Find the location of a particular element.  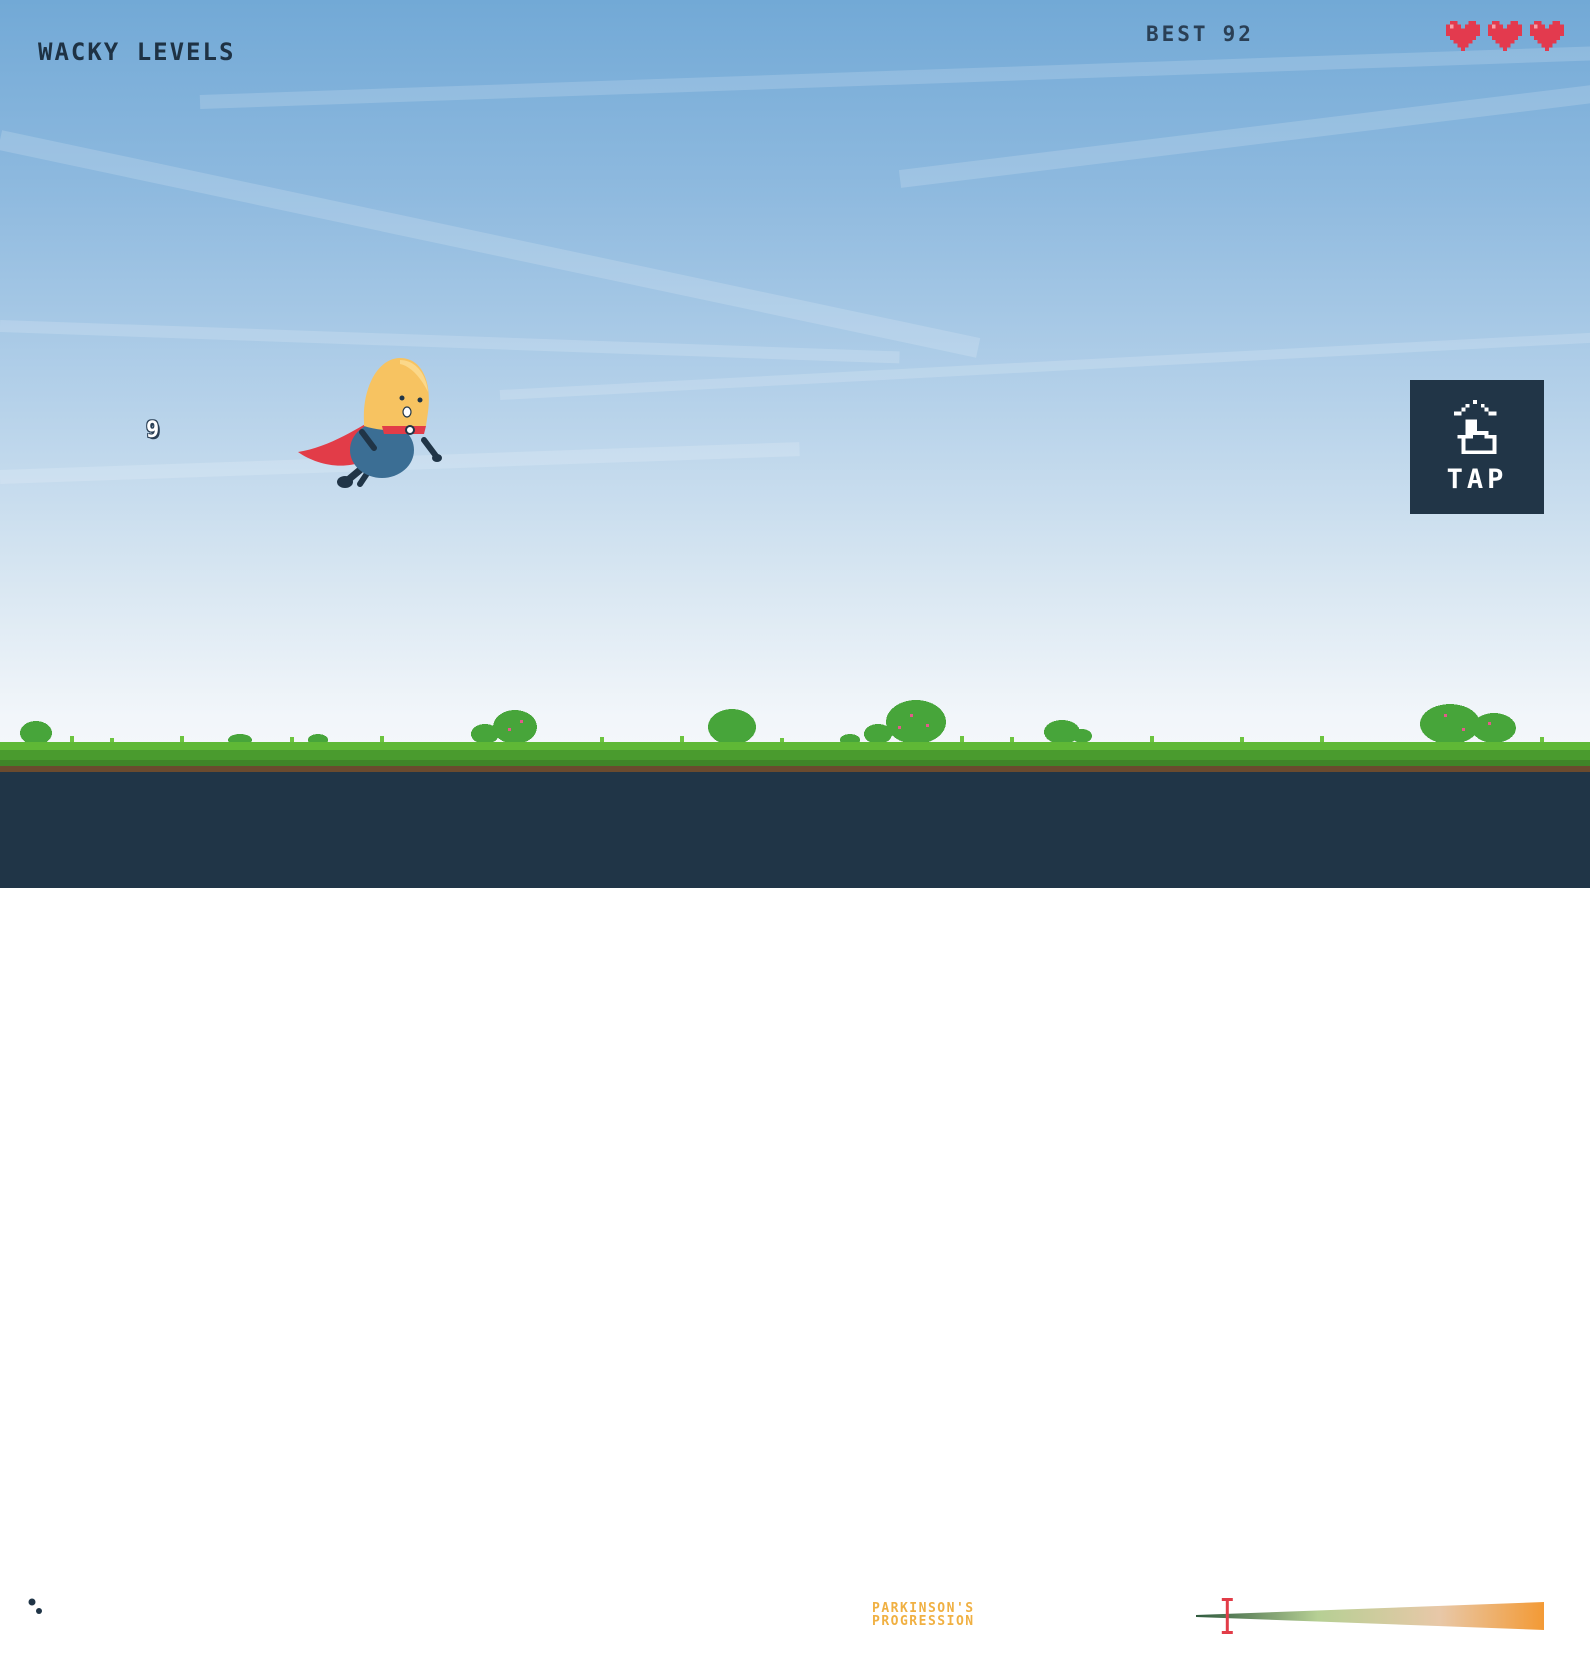

current-stage: EARLY PD is located at coordinates (1075, 1616).